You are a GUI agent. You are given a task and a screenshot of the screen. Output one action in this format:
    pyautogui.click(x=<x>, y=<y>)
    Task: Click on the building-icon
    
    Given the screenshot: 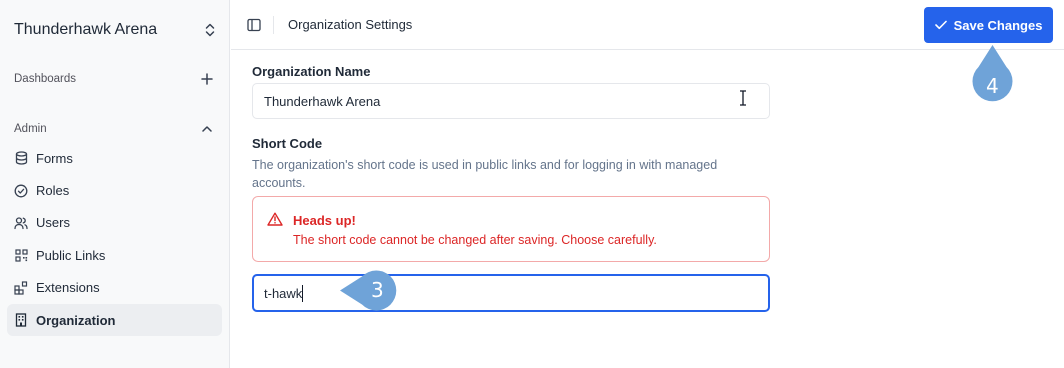 What is the action you would take?
    pyautogui.click(x=21, y=320)
    